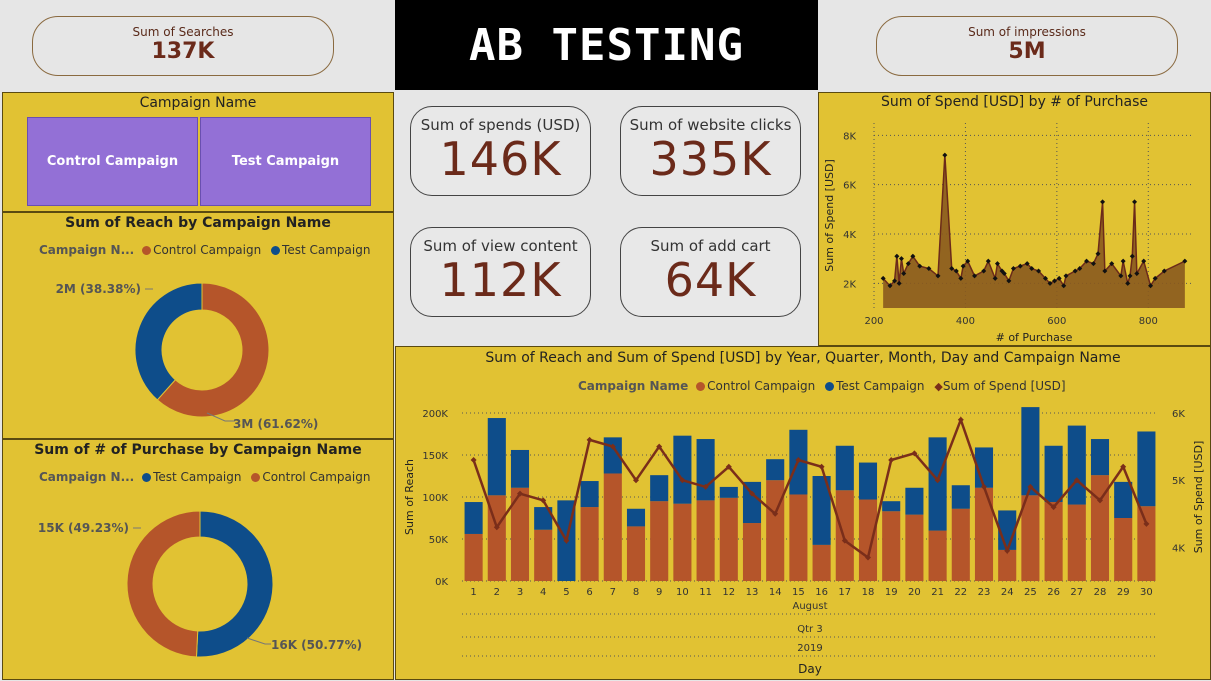 The height and width of the screenshot is (681, 1211). Describe the element at coordinates (937, 592) in the screenshot. I see `x-tick-label: 21` at that location.